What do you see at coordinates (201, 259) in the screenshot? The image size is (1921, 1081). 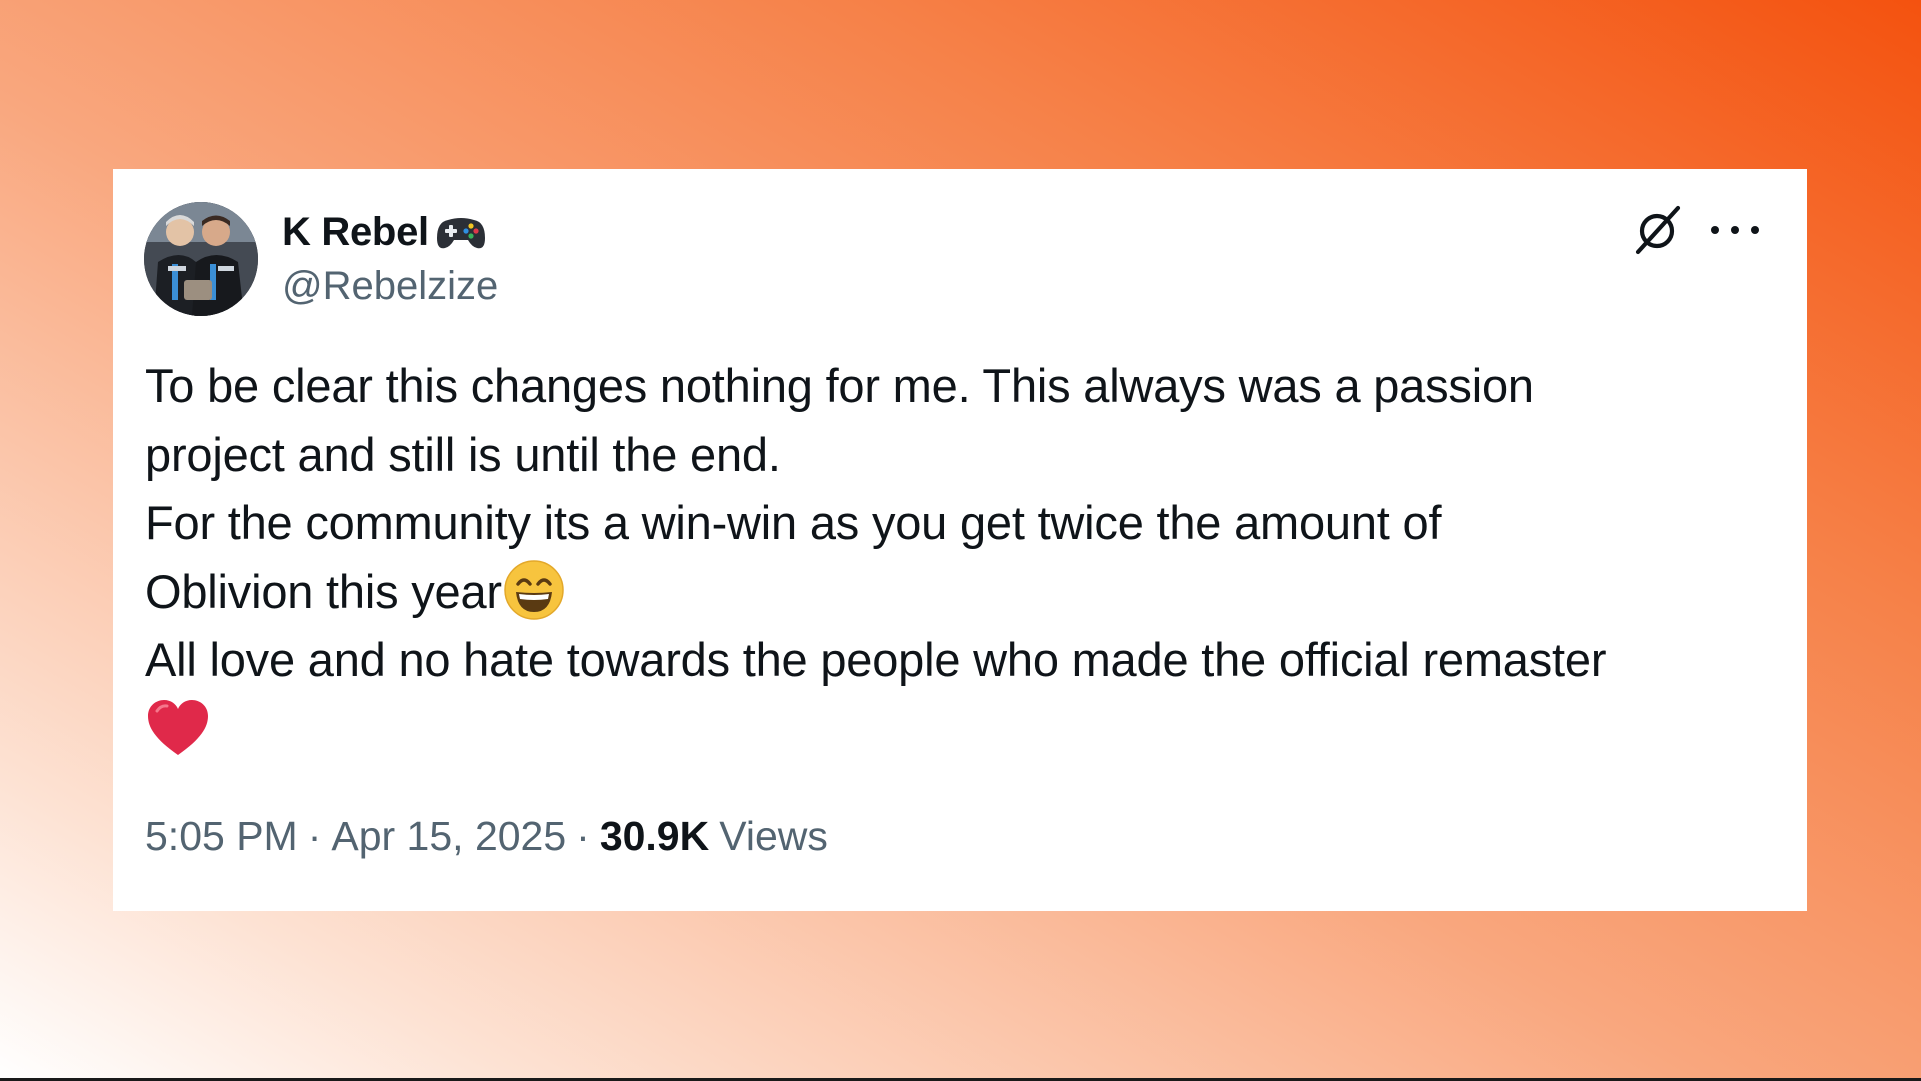 I see `avatar` at bounding box center [201, 259].